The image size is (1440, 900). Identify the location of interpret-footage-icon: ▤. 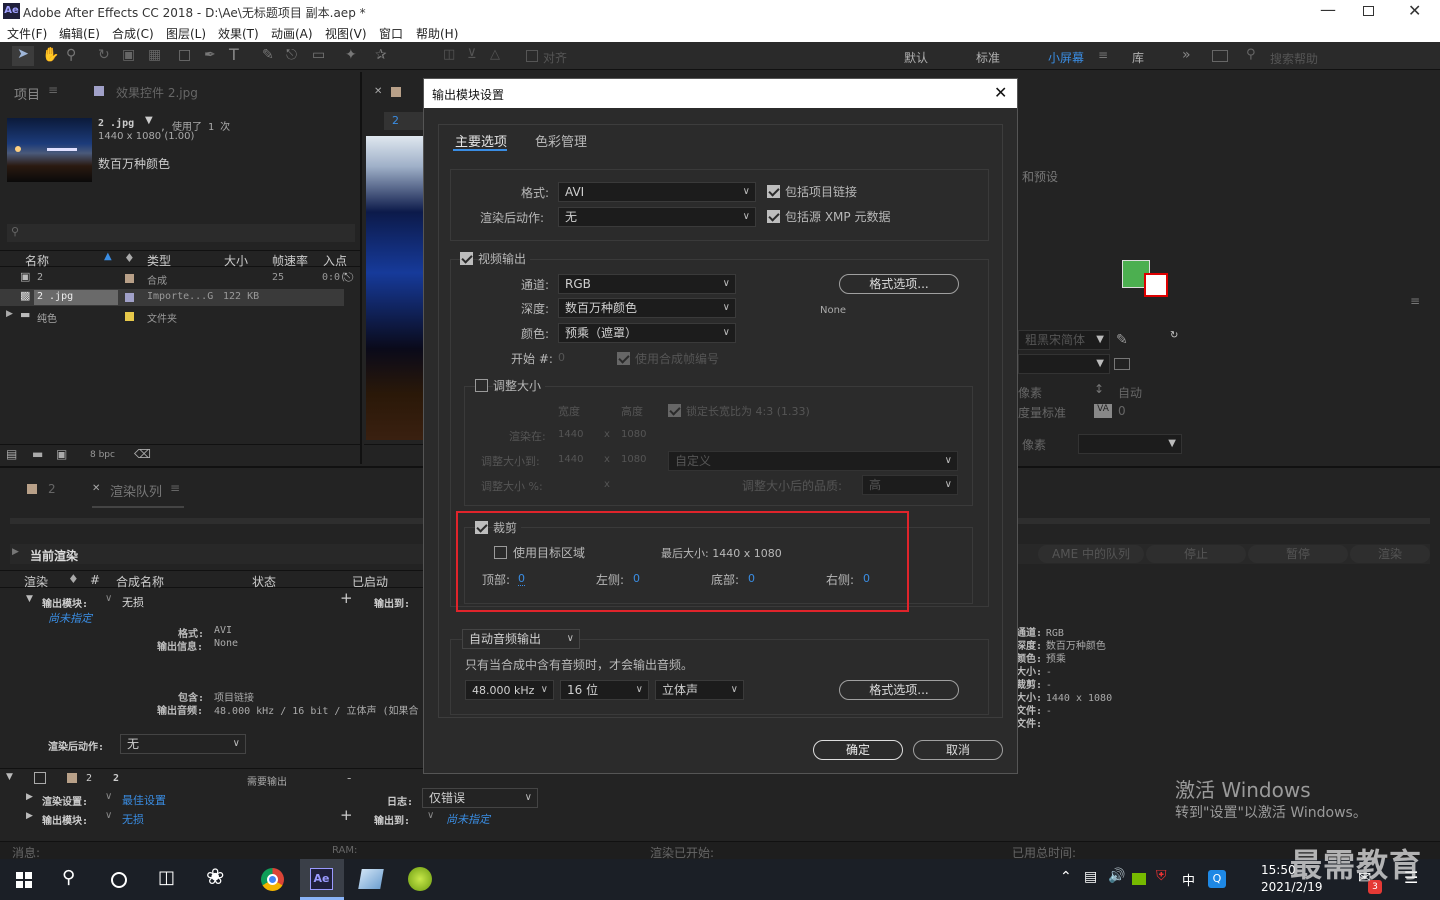
(11, 454).